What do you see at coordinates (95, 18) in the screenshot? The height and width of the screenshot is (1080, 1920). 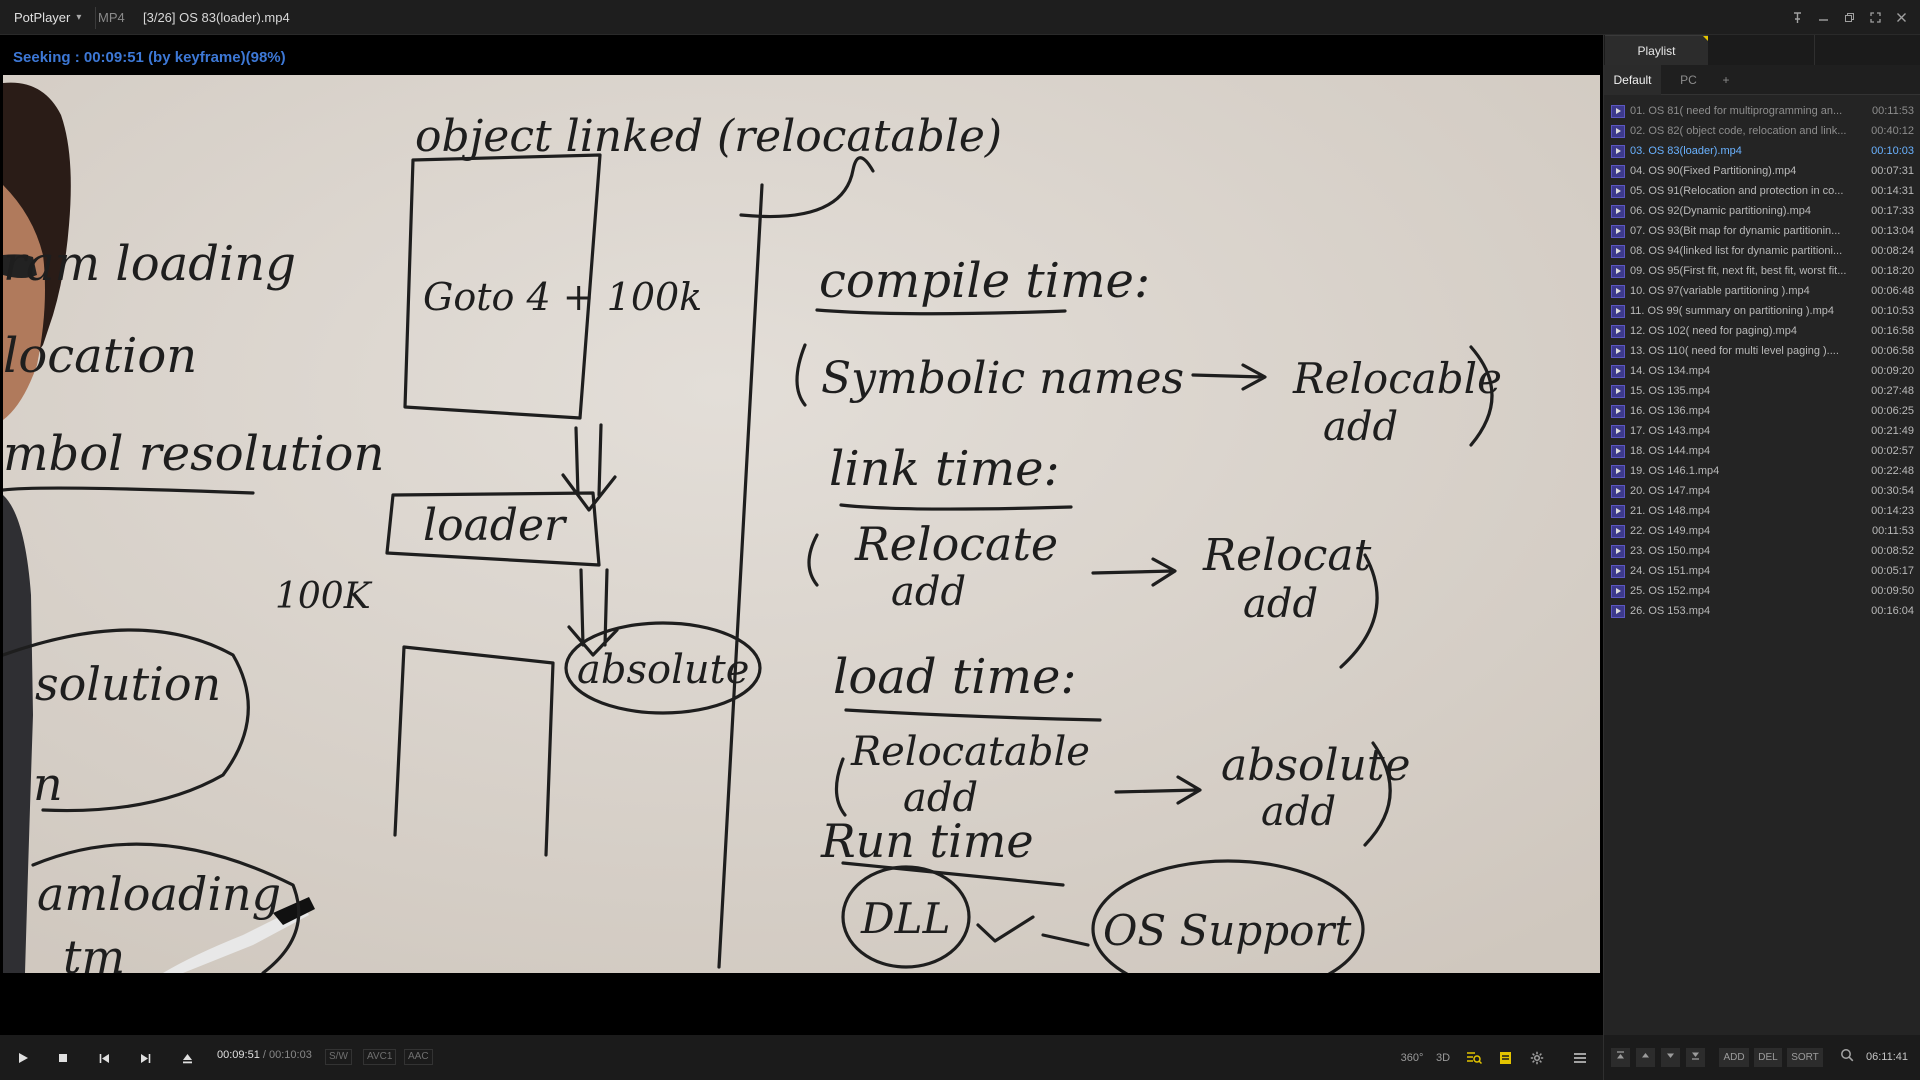 I see `title-divider` at bounding box center [95, 18].